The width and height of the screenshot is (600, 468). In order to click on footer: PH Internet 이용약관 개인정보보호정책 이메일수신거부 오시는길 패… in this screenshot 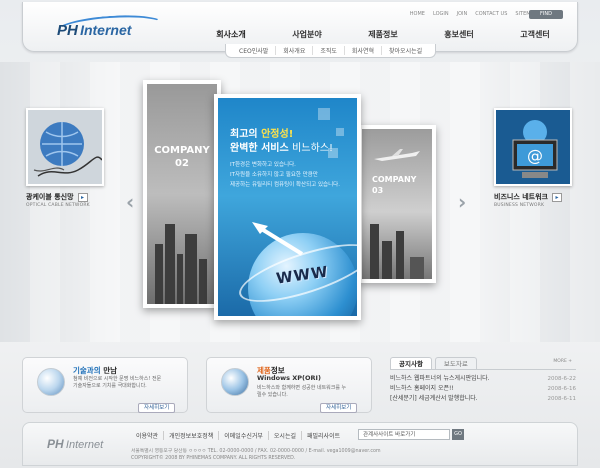, I will do `click(300, 444)`.